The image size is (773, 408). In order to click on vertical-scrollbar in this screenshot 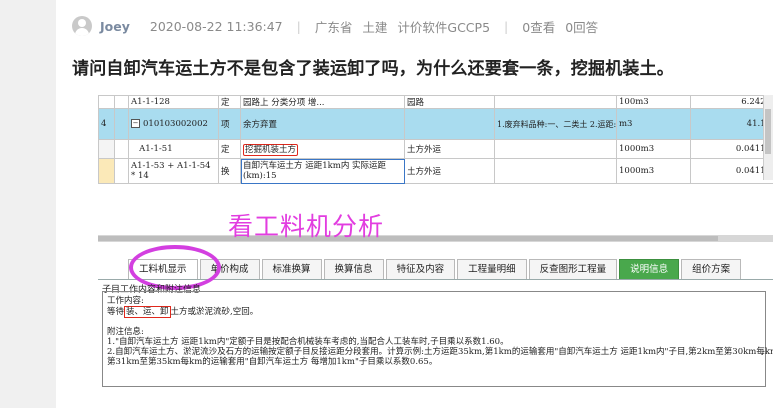, I will do `click(768, 137)`.